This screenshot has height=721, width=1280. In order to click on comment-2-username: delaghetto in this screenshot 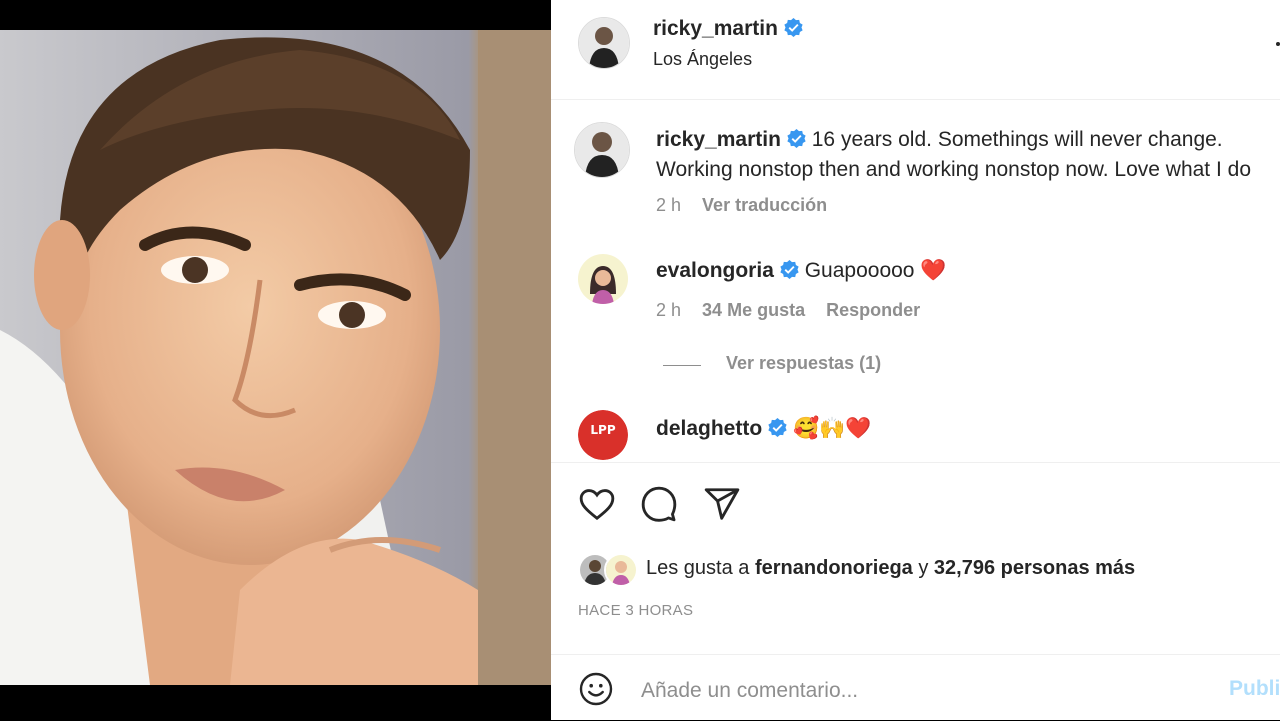, I will do `click(709, 428)`.